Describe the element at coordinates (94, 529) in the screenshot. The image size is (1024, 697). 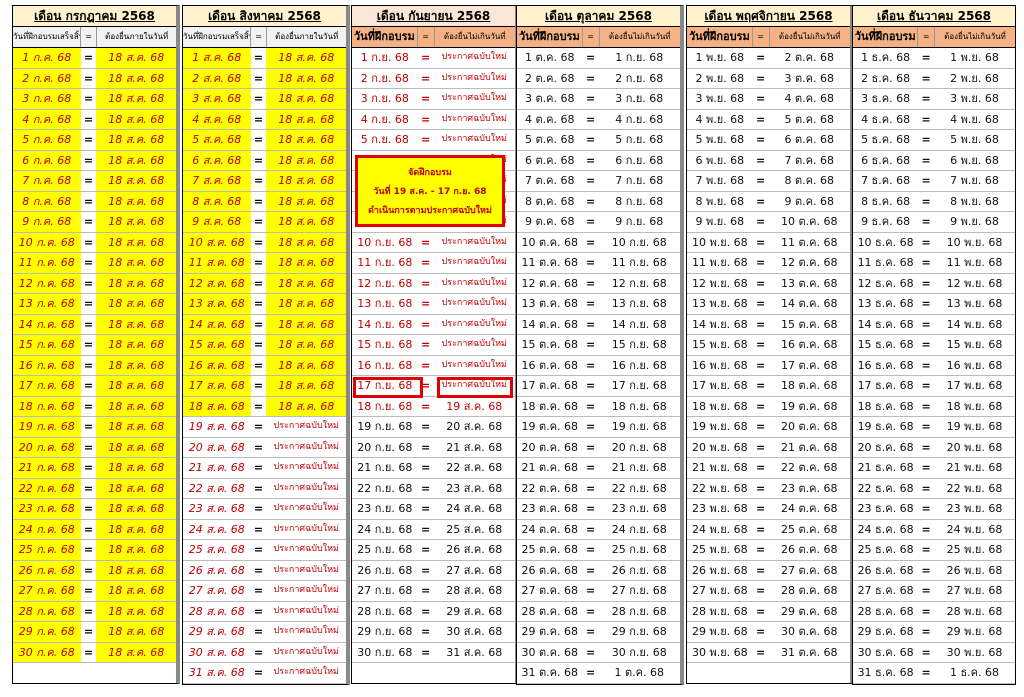
I see `table-row: 24 ก.ค. 68 = 18 ส.ค. 68` at that location.